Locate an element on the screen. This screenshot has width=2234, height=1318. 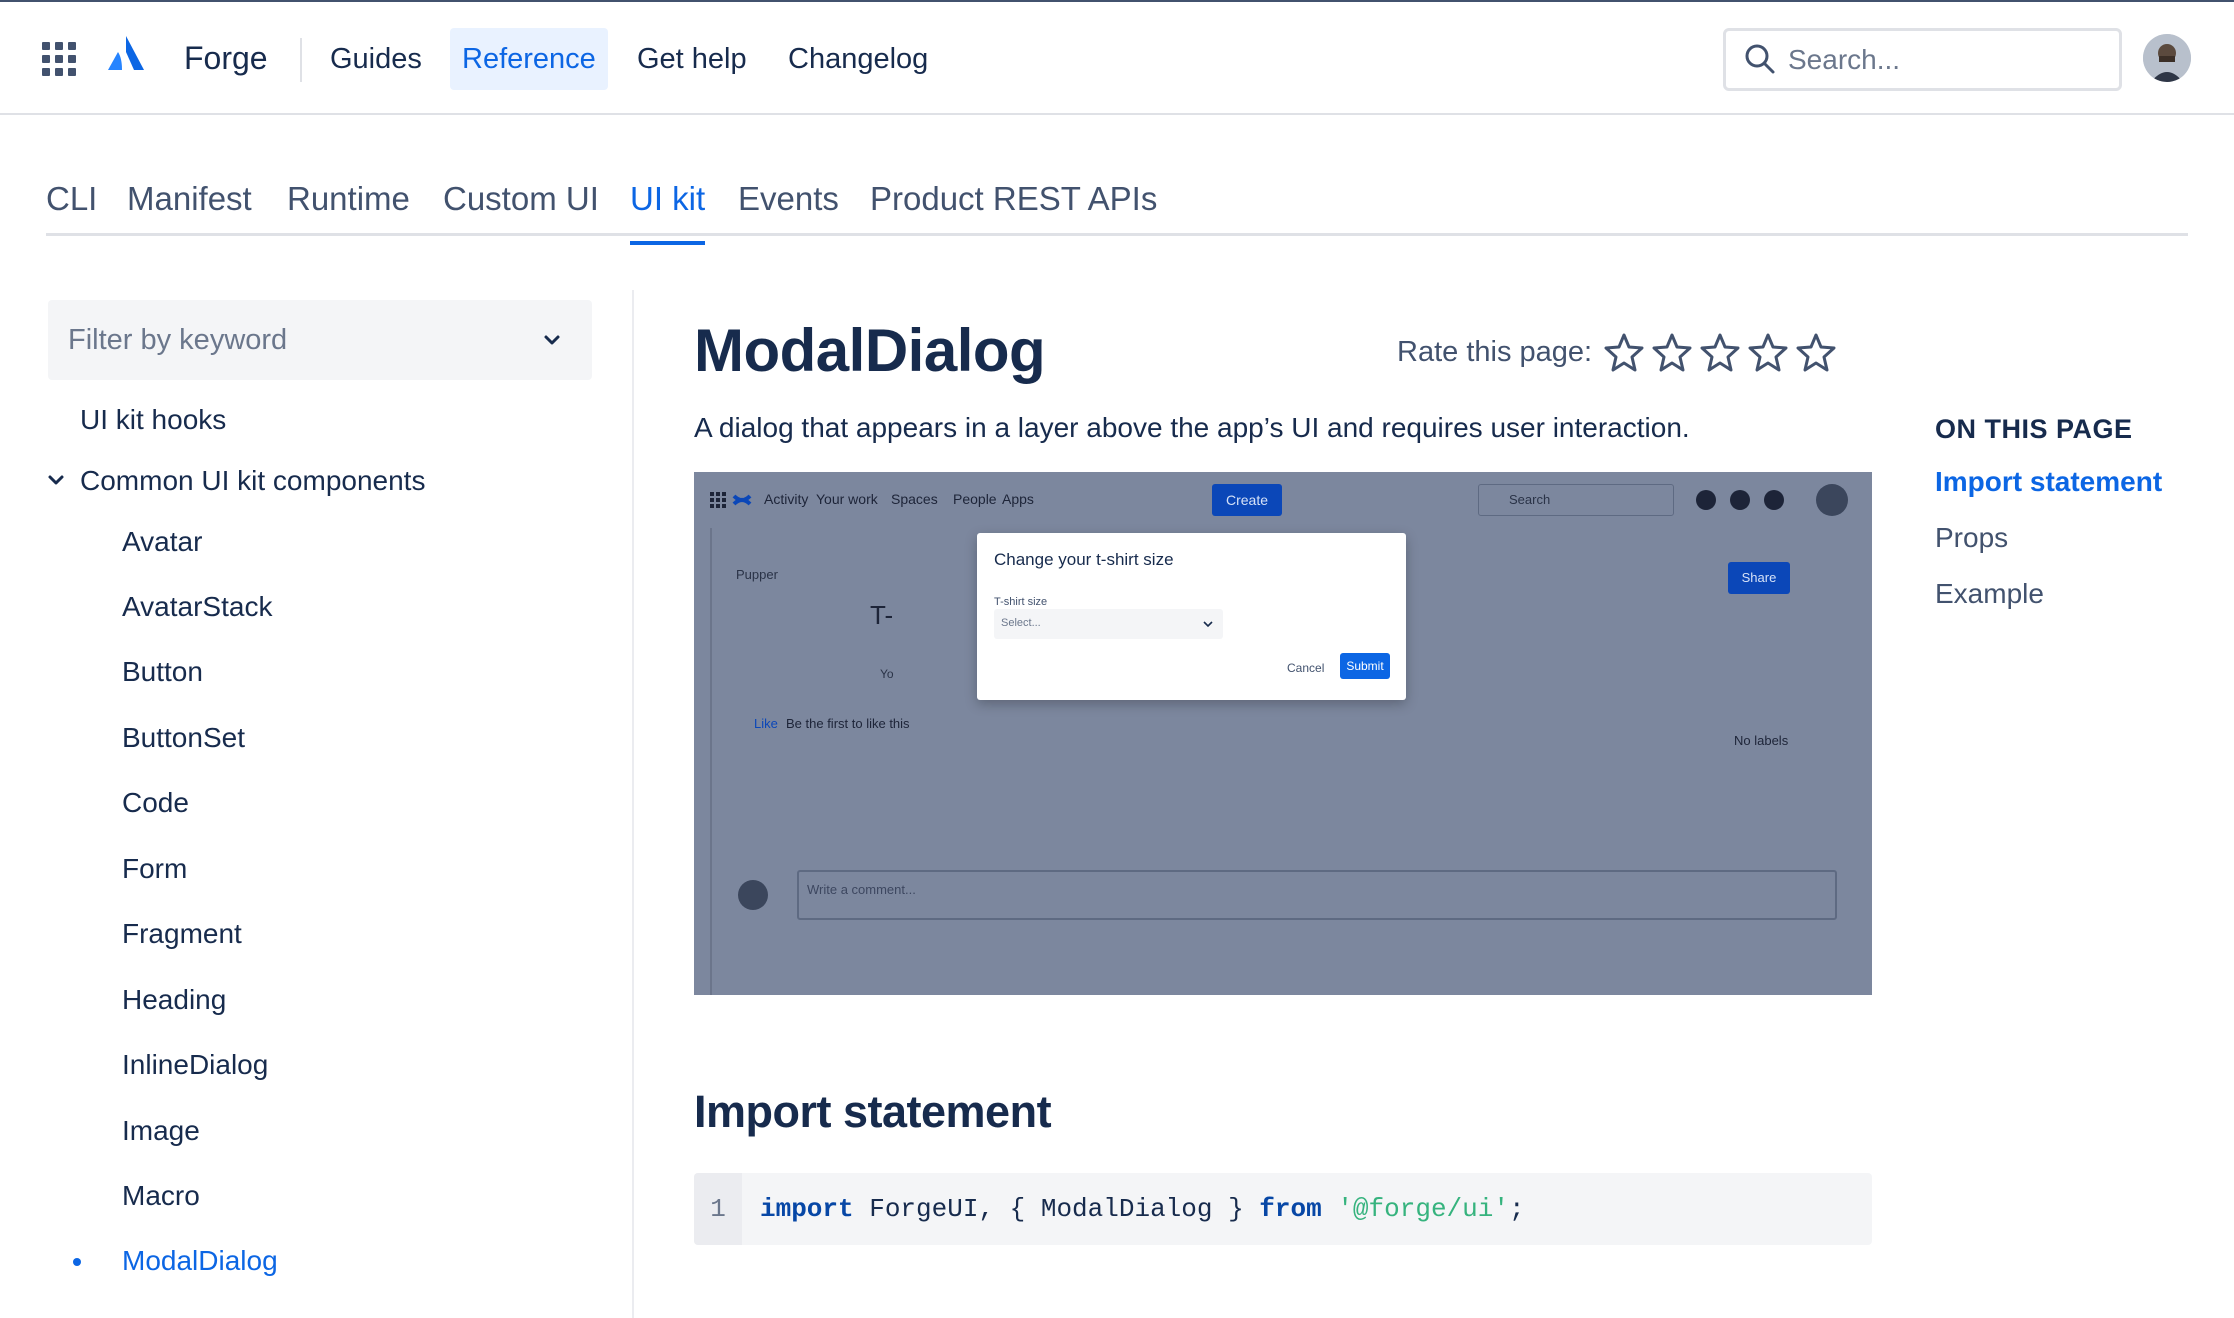
screenshot-you-partial: Yo is located at coordinates (887, 674).